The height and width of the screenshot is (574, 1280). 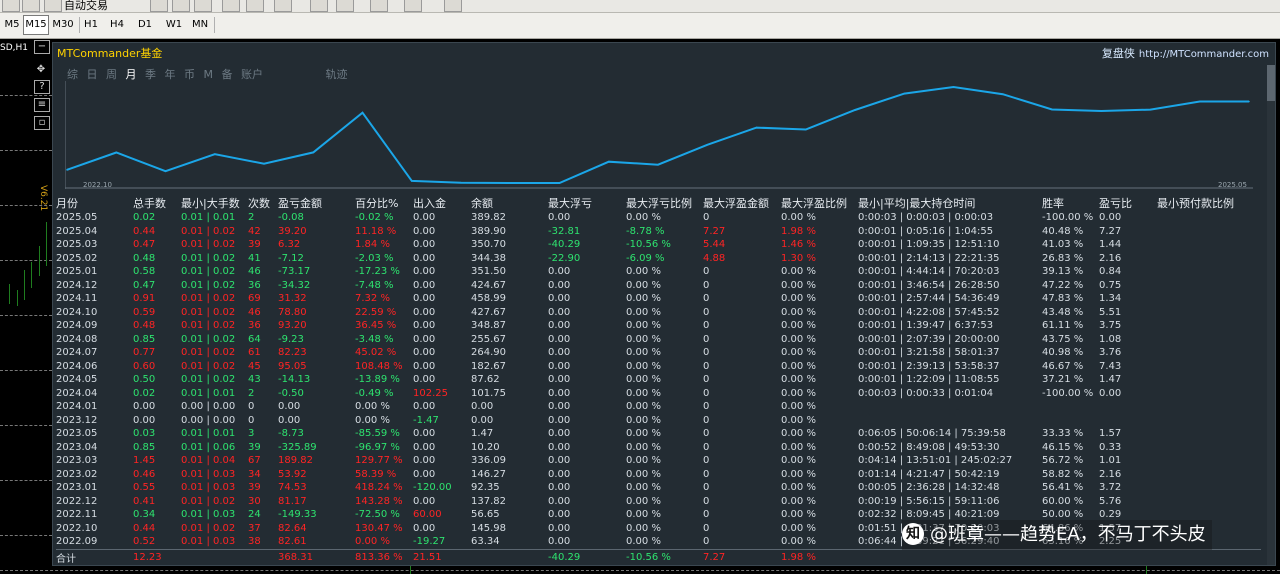 What do you see at coordinates (379, 6) in the screenshot?
I see `indicators-icon` at bounding box center [379, 6].